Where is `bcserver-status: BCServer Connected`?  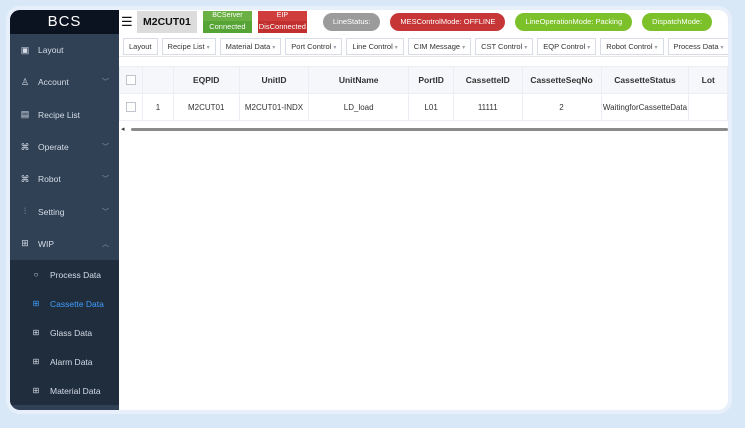 bcserver-status: BCServer Connected is located at coordinates (227, 22).